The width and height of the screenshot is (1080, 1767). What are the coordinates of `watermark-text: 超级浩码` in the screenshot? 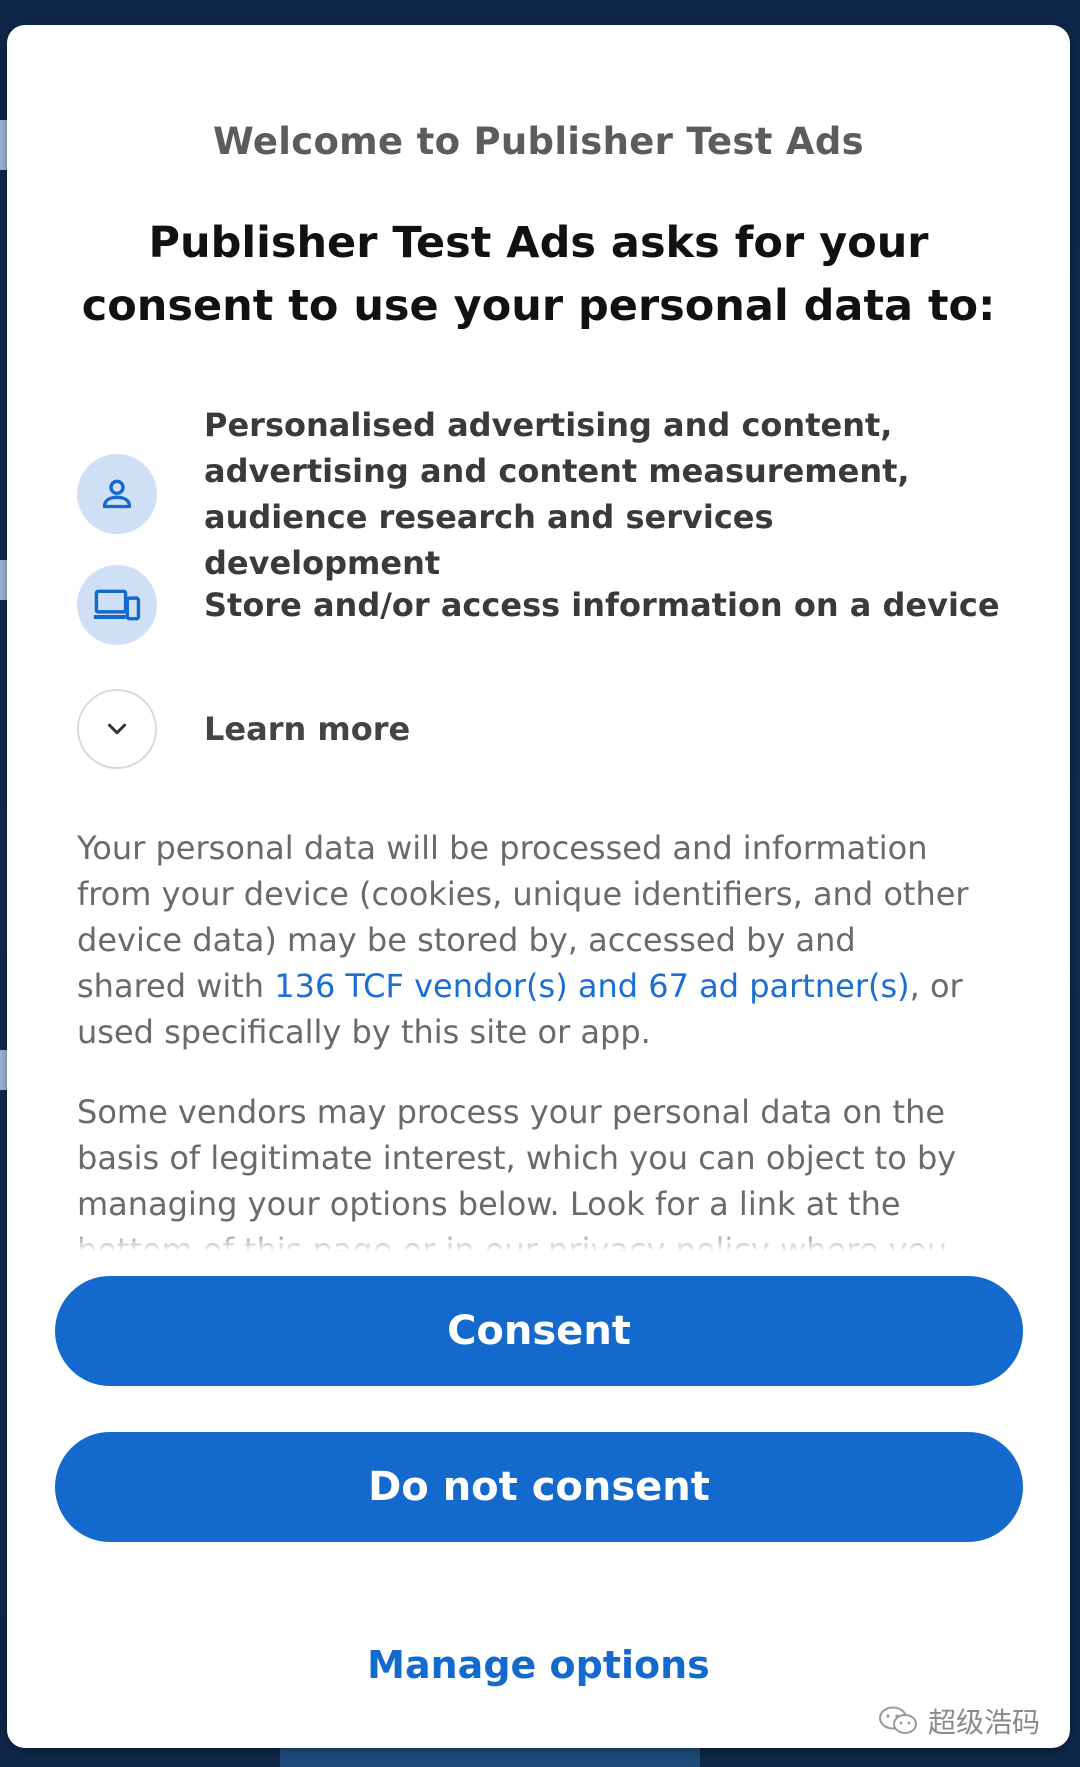 It's located at (983, 1722).